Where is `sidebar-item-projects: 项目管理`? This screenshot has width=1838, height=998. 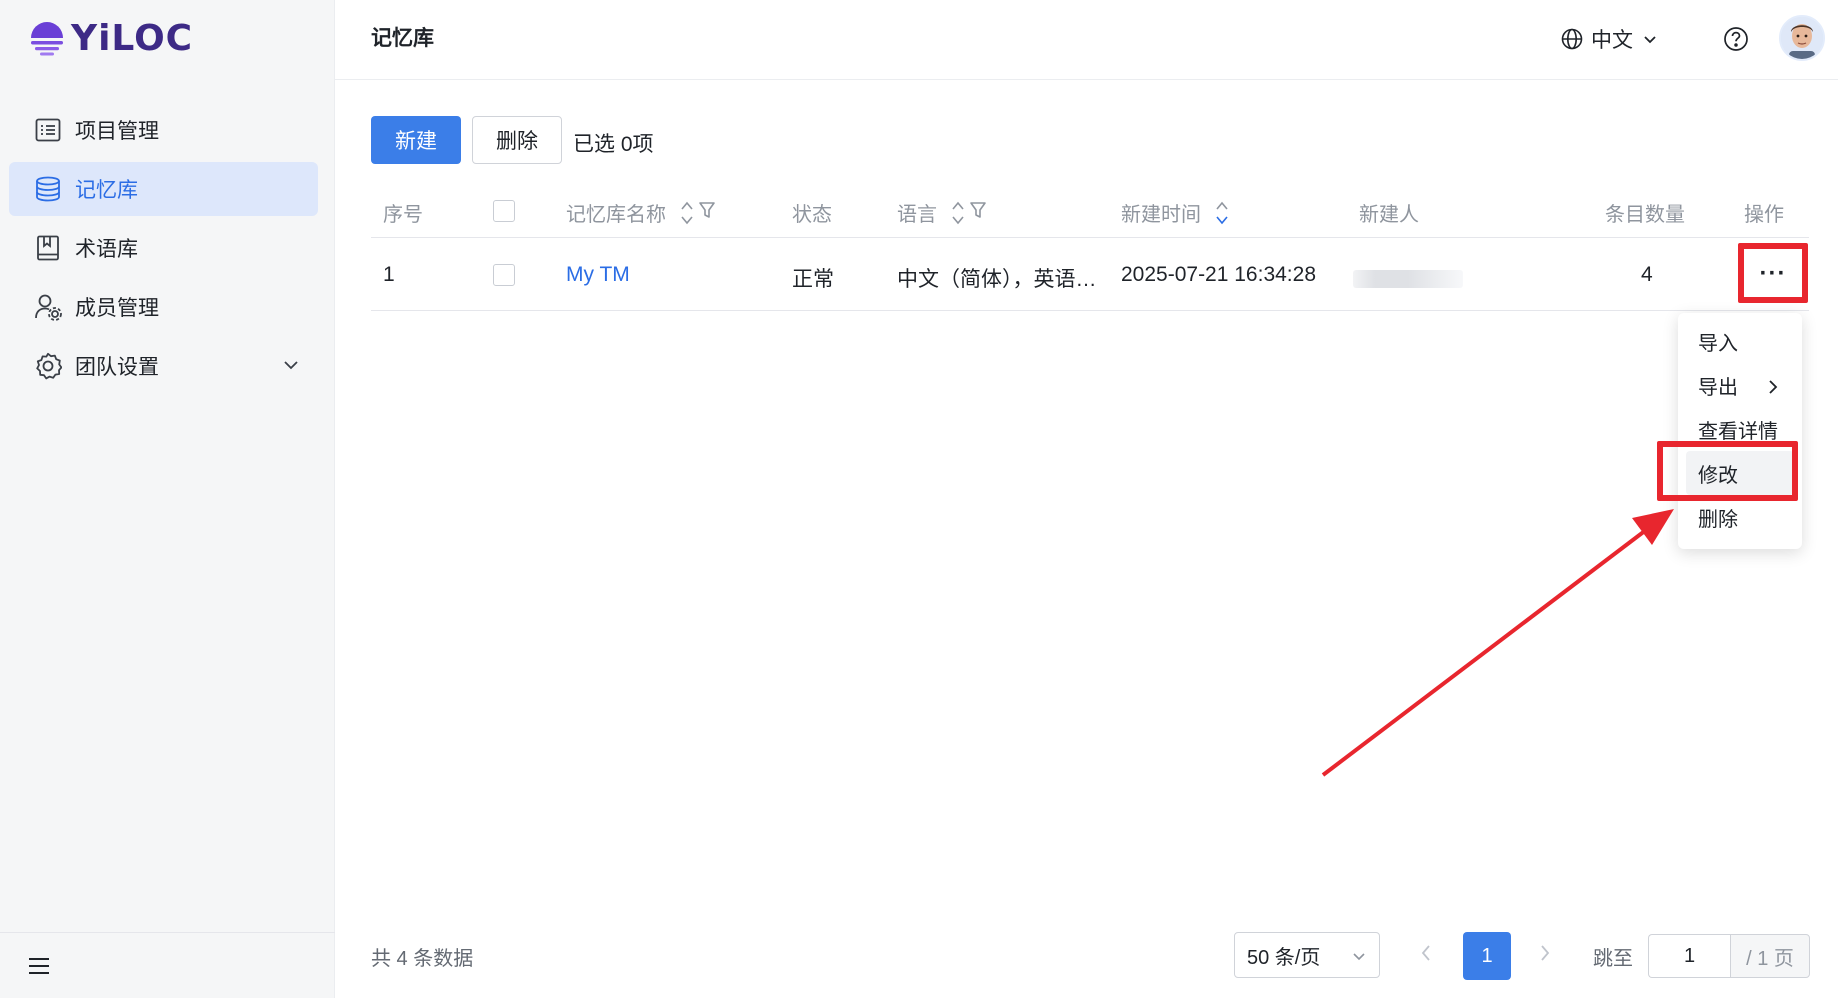 sidebar-item-projects: 项目管理 is located at coordinates (163, 130).